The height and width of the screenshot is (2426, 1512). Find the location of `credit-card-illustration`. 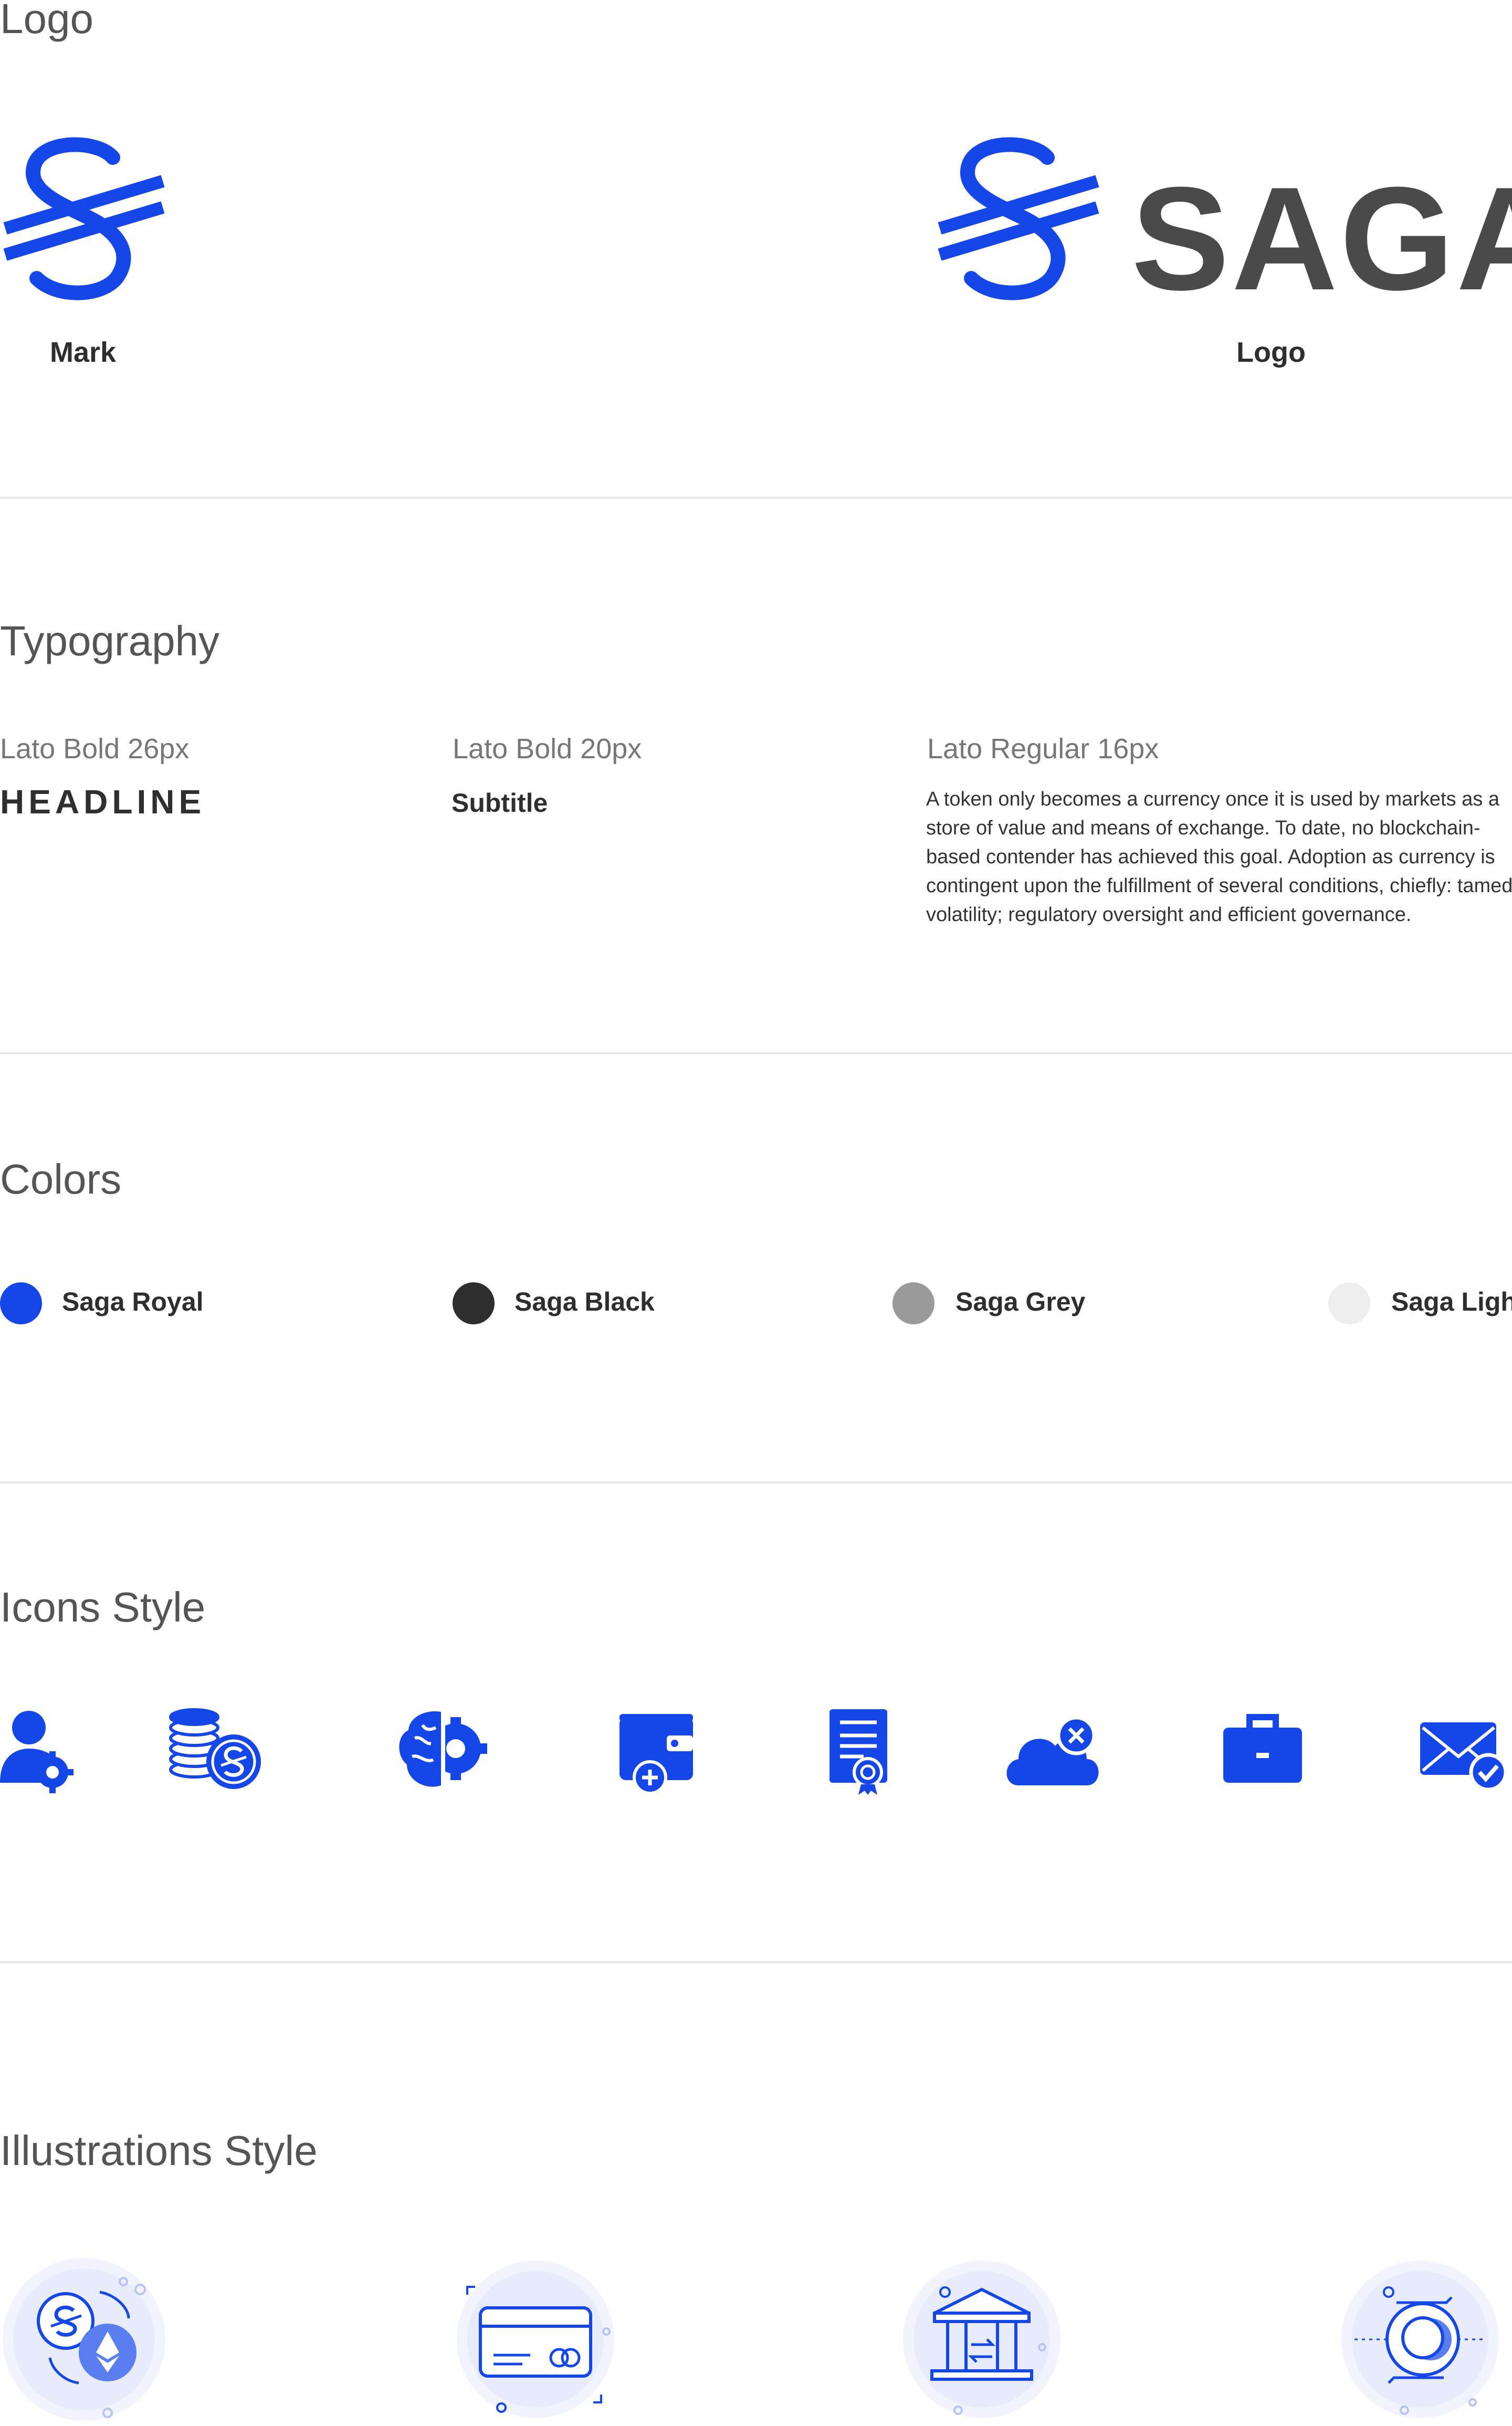

credit-card-illustration is located at coordinates (535, 2339).